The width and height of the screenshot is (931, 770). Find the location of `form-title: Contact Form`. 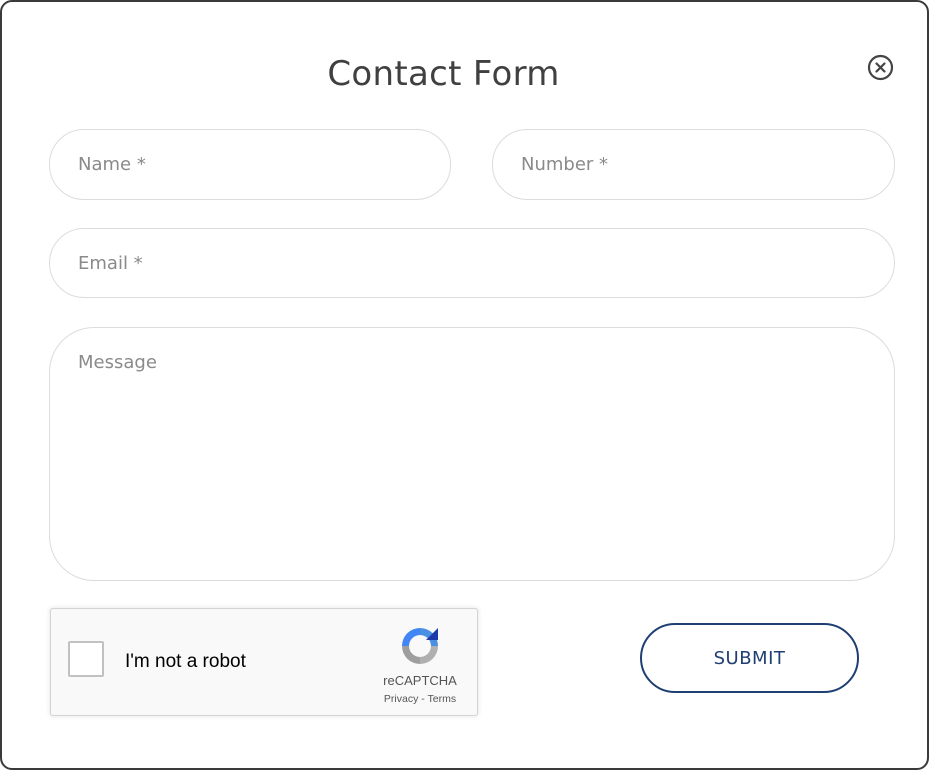

form-title: Contact Form is located at coordinates (443, 74).